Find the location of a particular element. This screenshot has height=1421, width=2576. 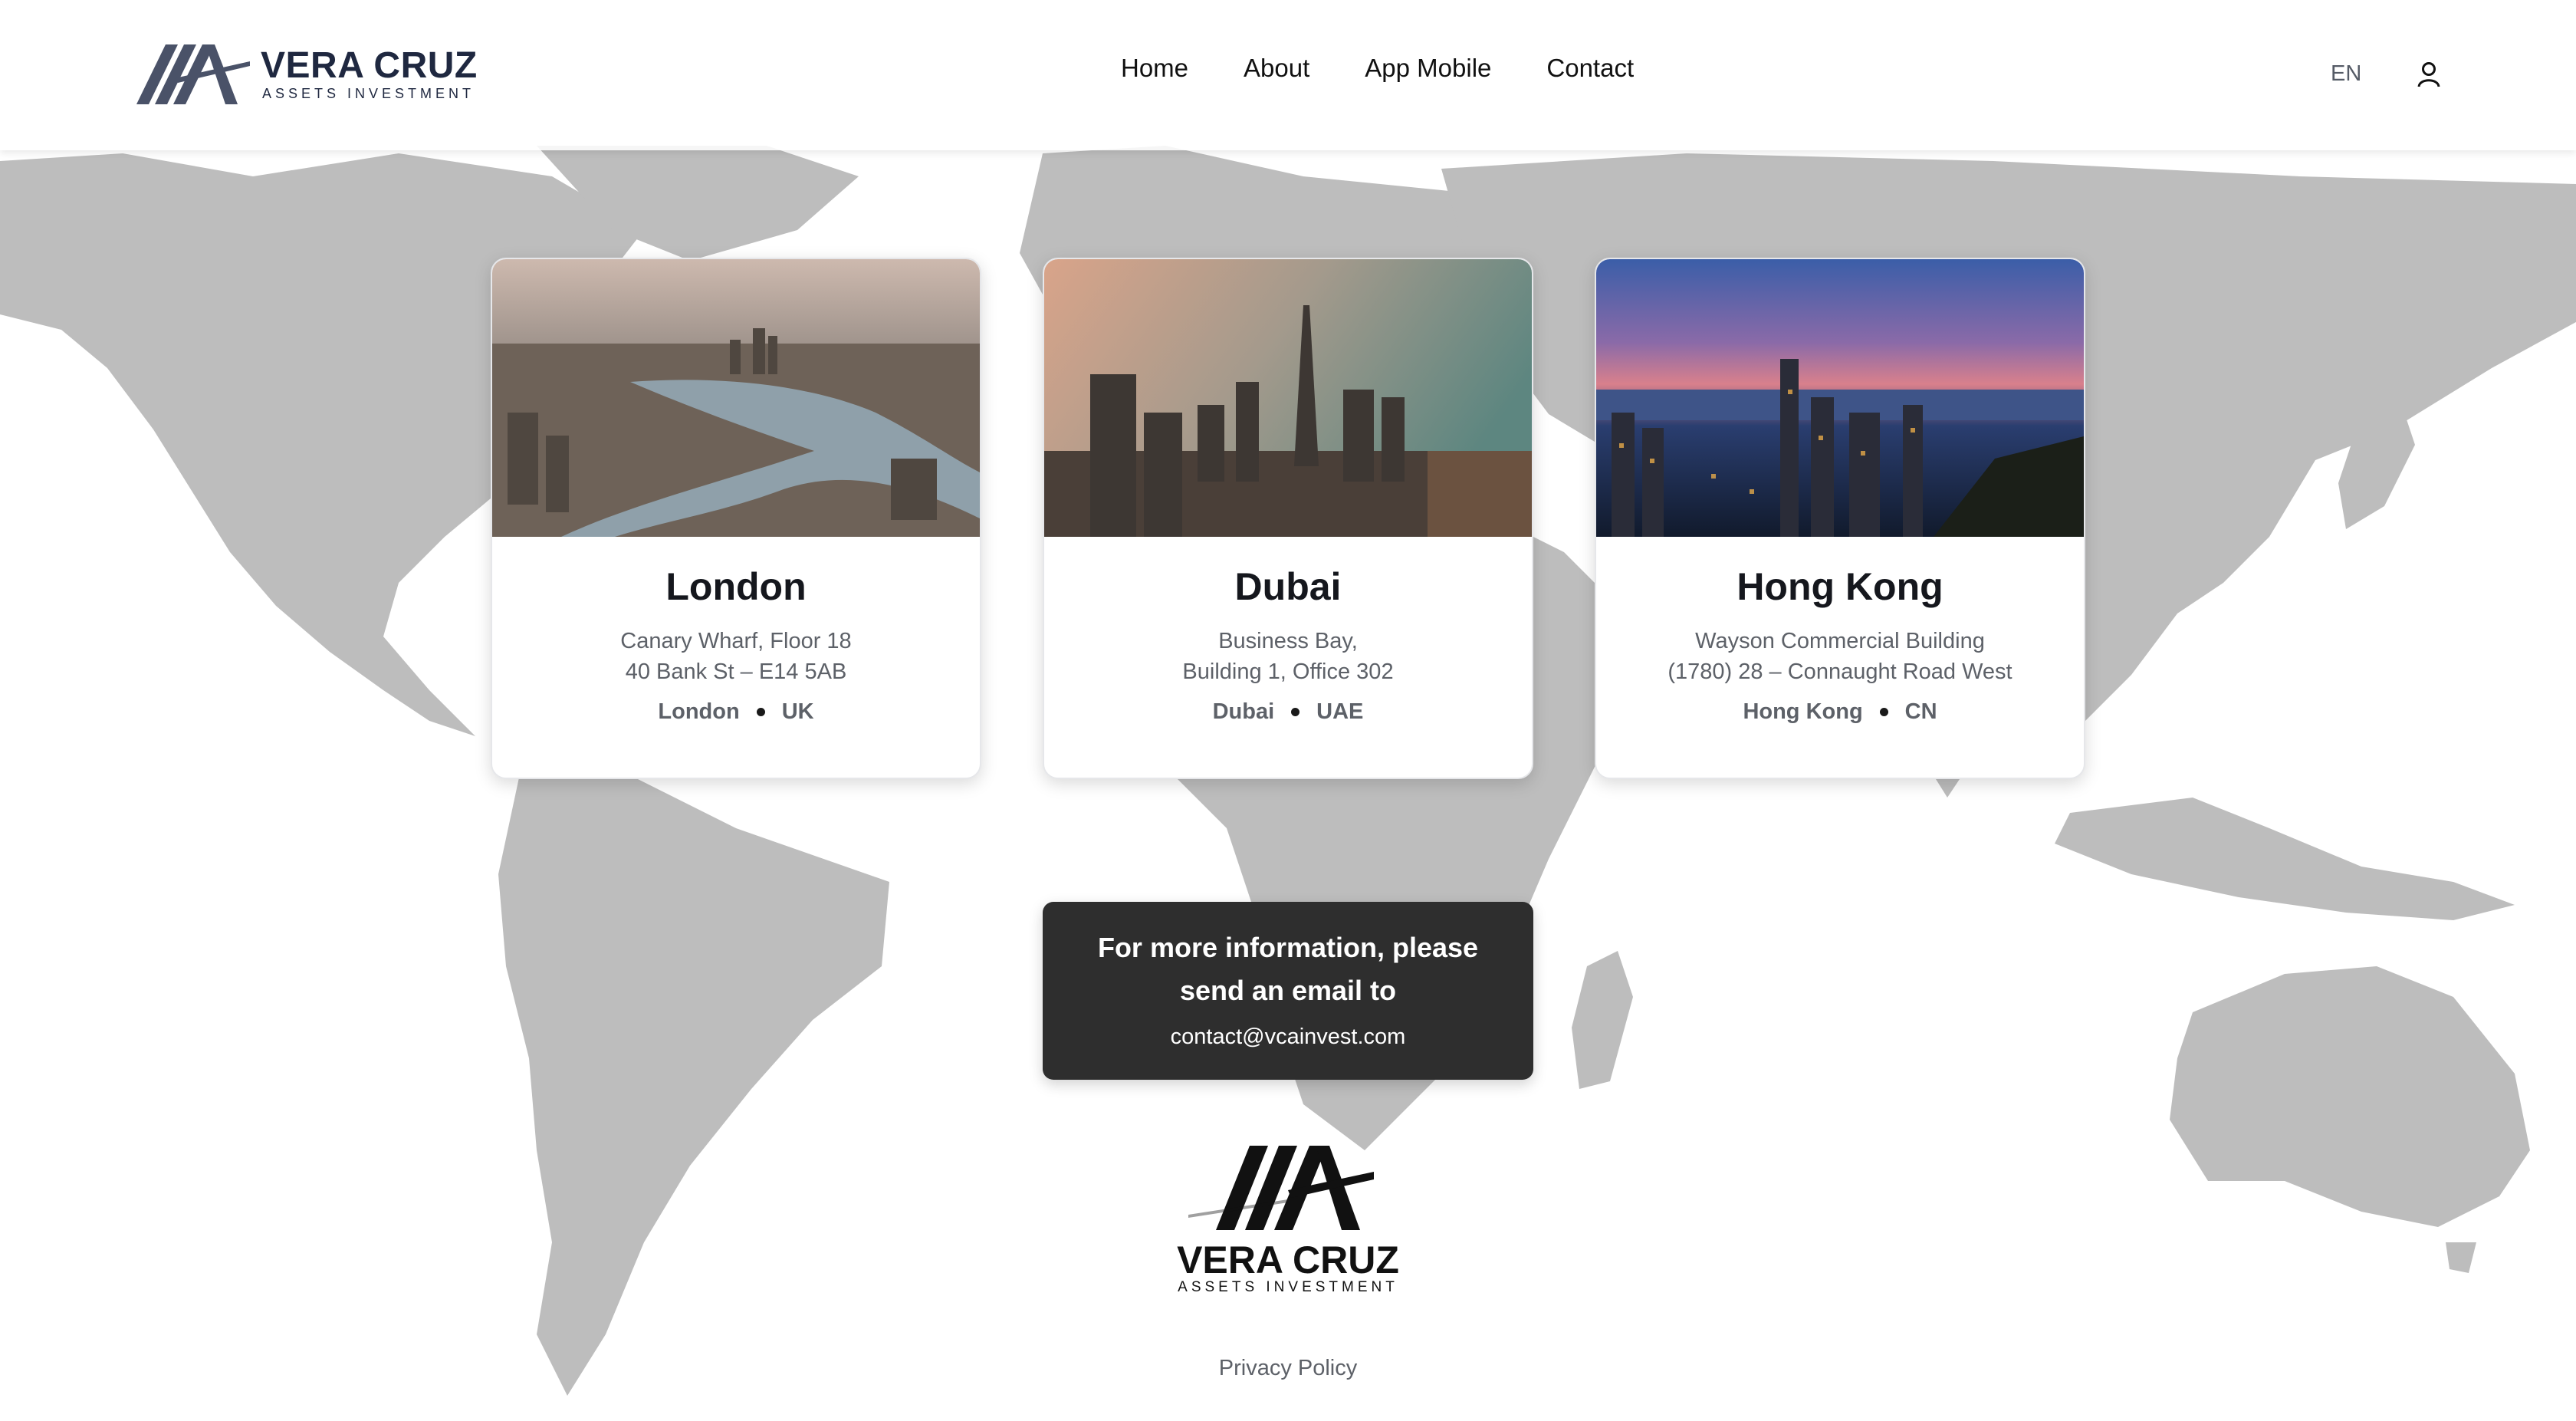

nav-about: About is located at coordinates (1276, 68).